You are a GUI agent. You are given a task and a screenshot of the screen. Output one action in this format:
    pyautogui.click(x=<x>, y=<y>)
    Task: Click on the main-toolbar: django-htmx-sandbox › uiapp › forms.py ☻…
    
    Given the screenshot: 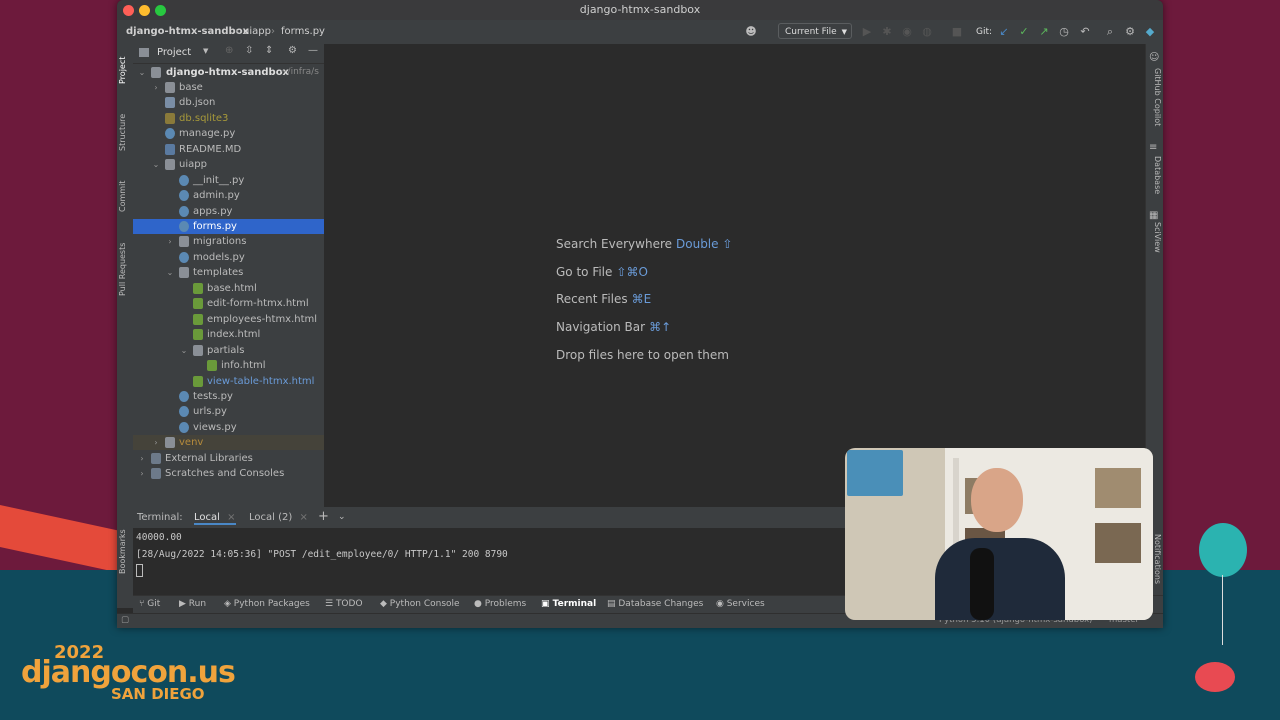 What is the action you would take?
    pyautogui.click(x=640, y=32)
    